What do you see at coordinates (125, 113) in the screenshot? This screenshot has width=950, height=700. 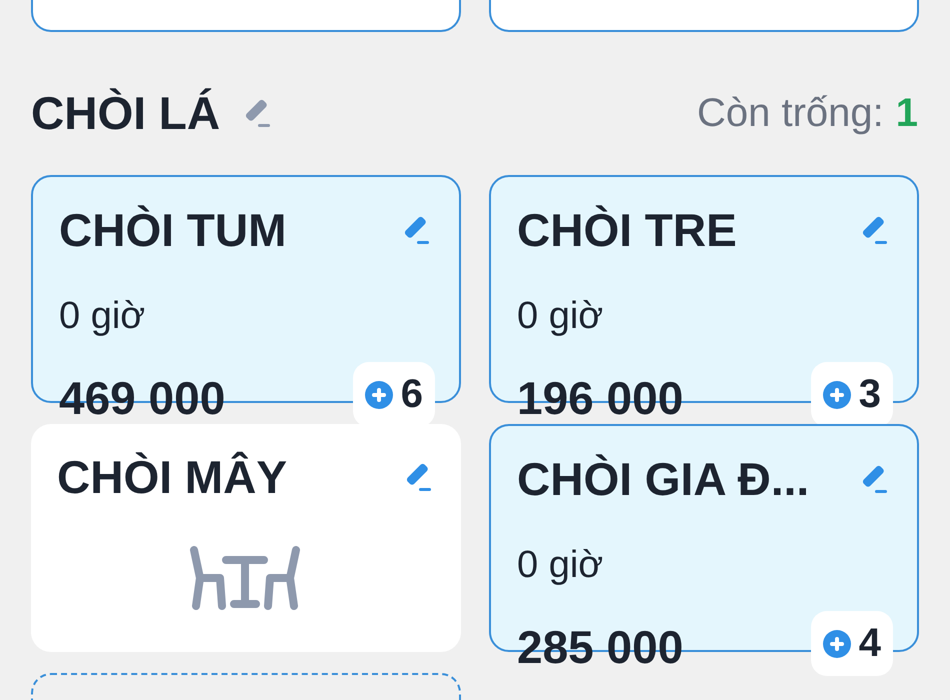 I see `section-title: CHÒI LÁ` at bounding box center [125, 113].